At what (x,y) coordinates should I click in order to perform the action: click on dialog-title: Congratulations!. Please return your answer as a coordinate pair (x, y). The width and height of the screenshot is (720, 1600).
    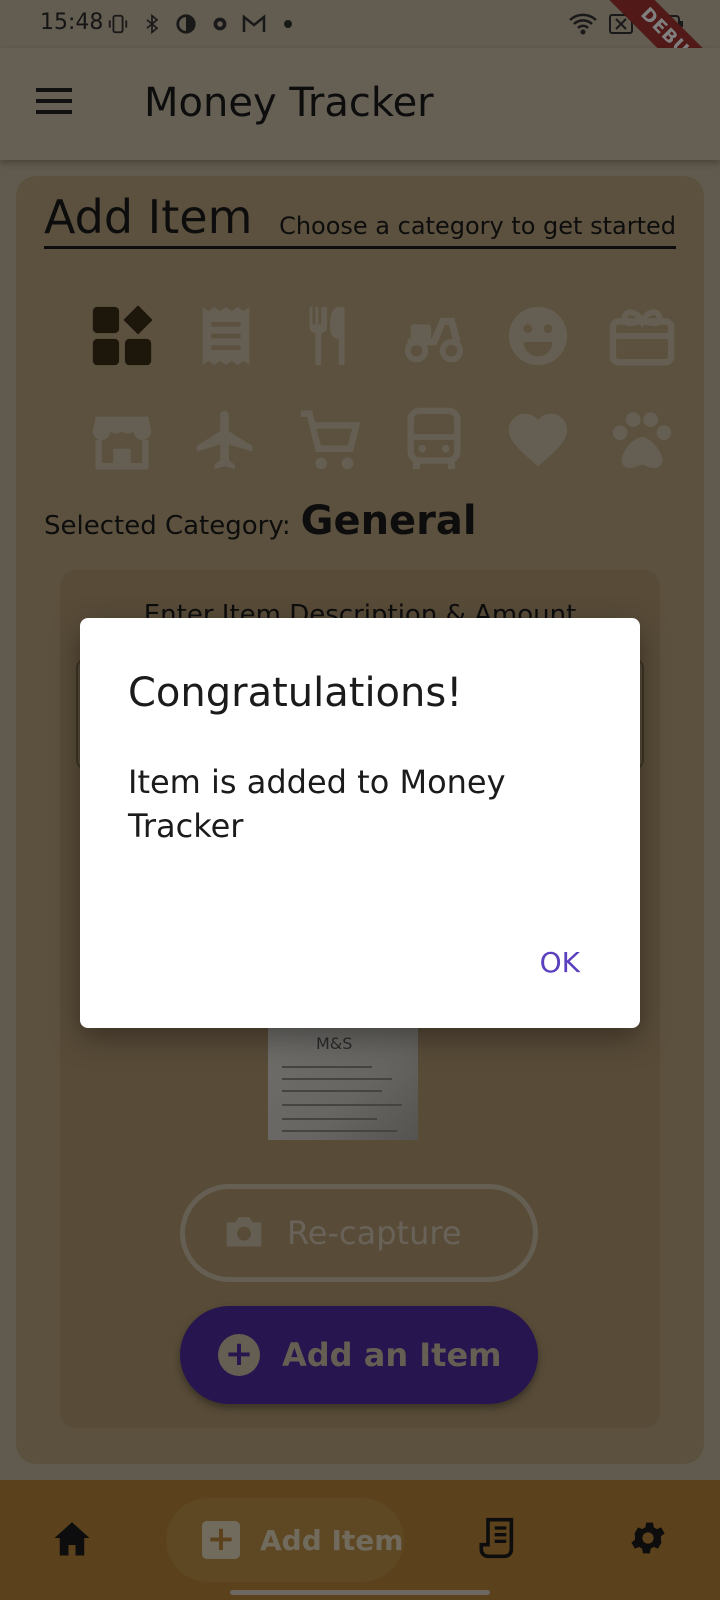
    Looking at the image, I should click on (295, 693).